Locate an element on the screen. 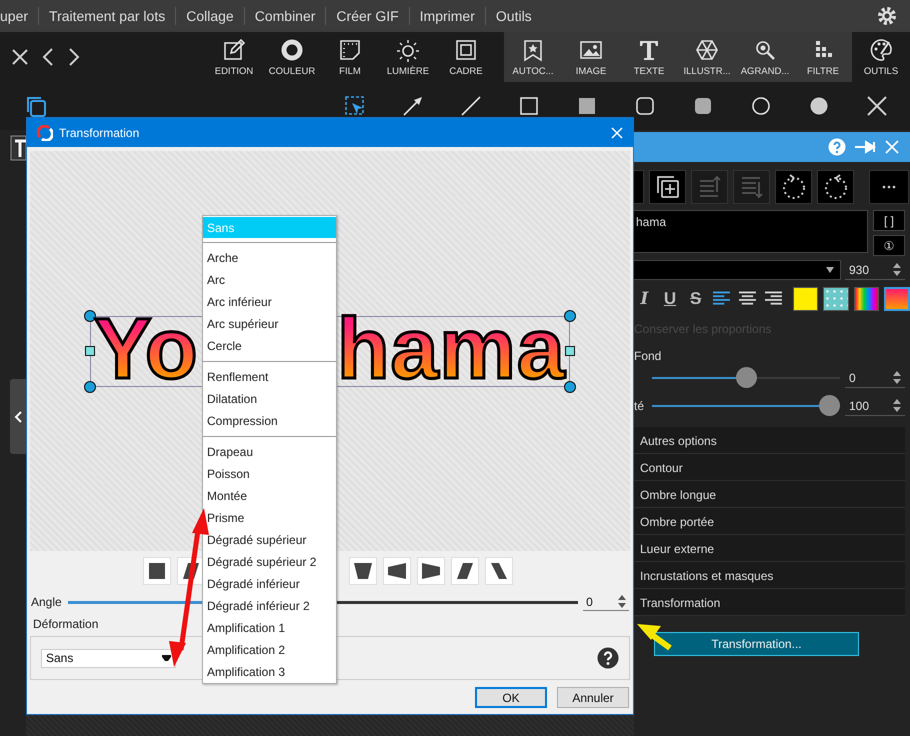  value-field: 0 is located at coordinates (875, 378).